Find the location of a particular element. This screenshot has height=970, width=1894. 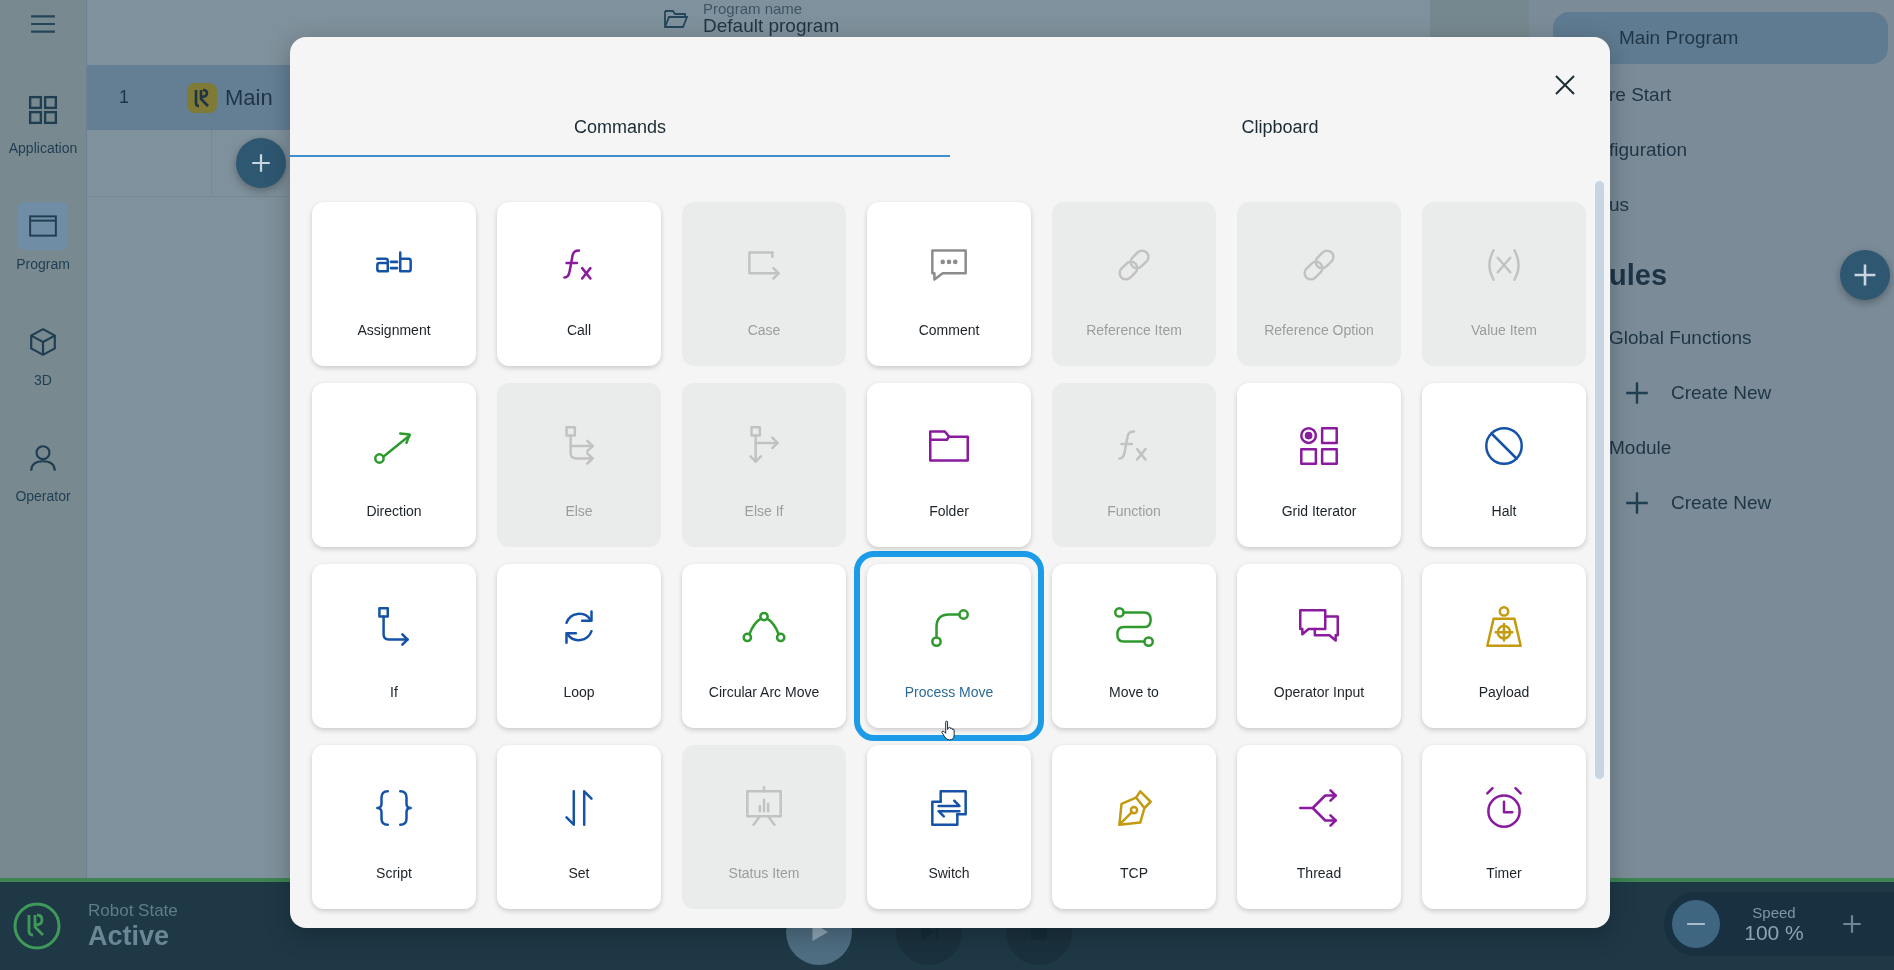

robot-state-label: Robot State is located at coordinates (133, 910).